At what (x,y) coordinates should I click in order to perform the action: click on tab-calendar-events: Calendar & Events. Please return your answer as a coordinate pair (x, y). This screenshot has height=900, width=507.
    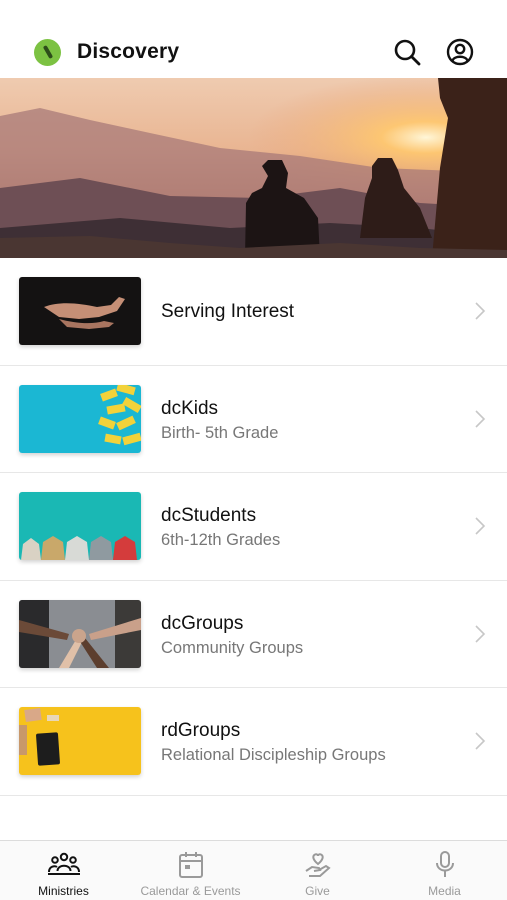
    Looking at the image, I should click on (190, 870).